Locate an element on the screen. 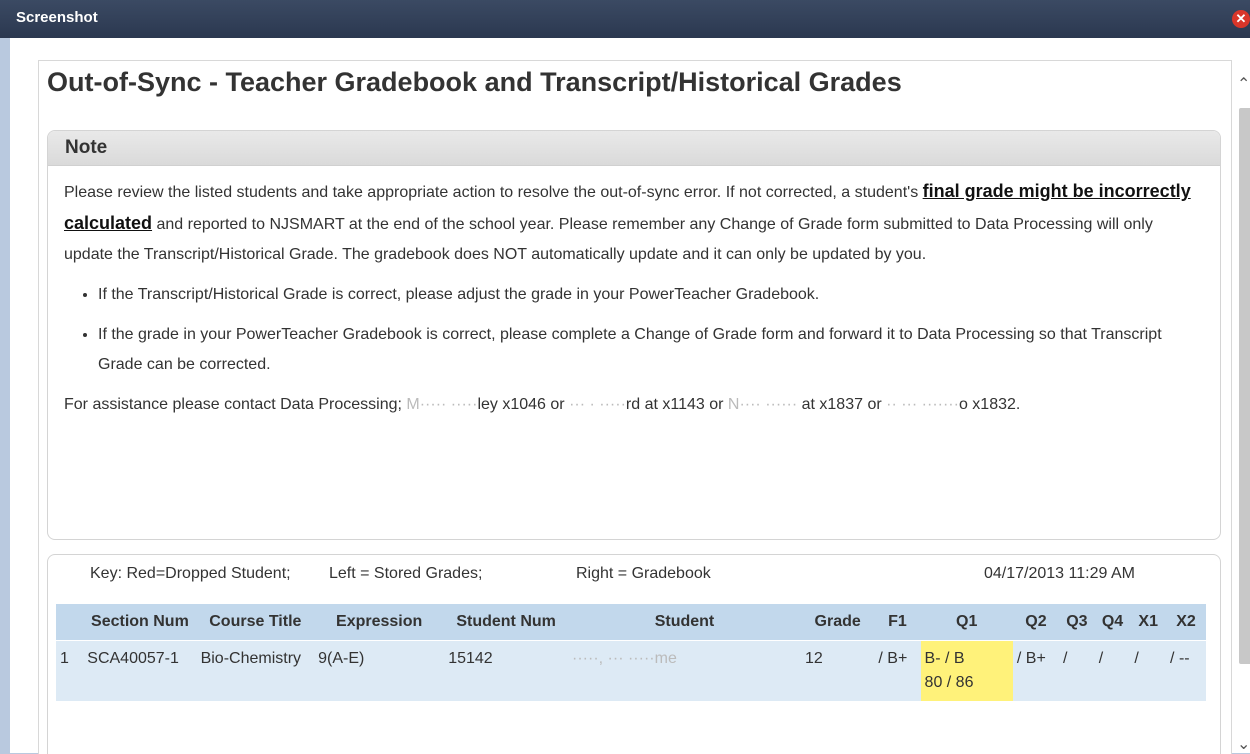 This screenshot has width=1250, height=754. col-header-q3: Q3 is located at coordinates (1077, 622).